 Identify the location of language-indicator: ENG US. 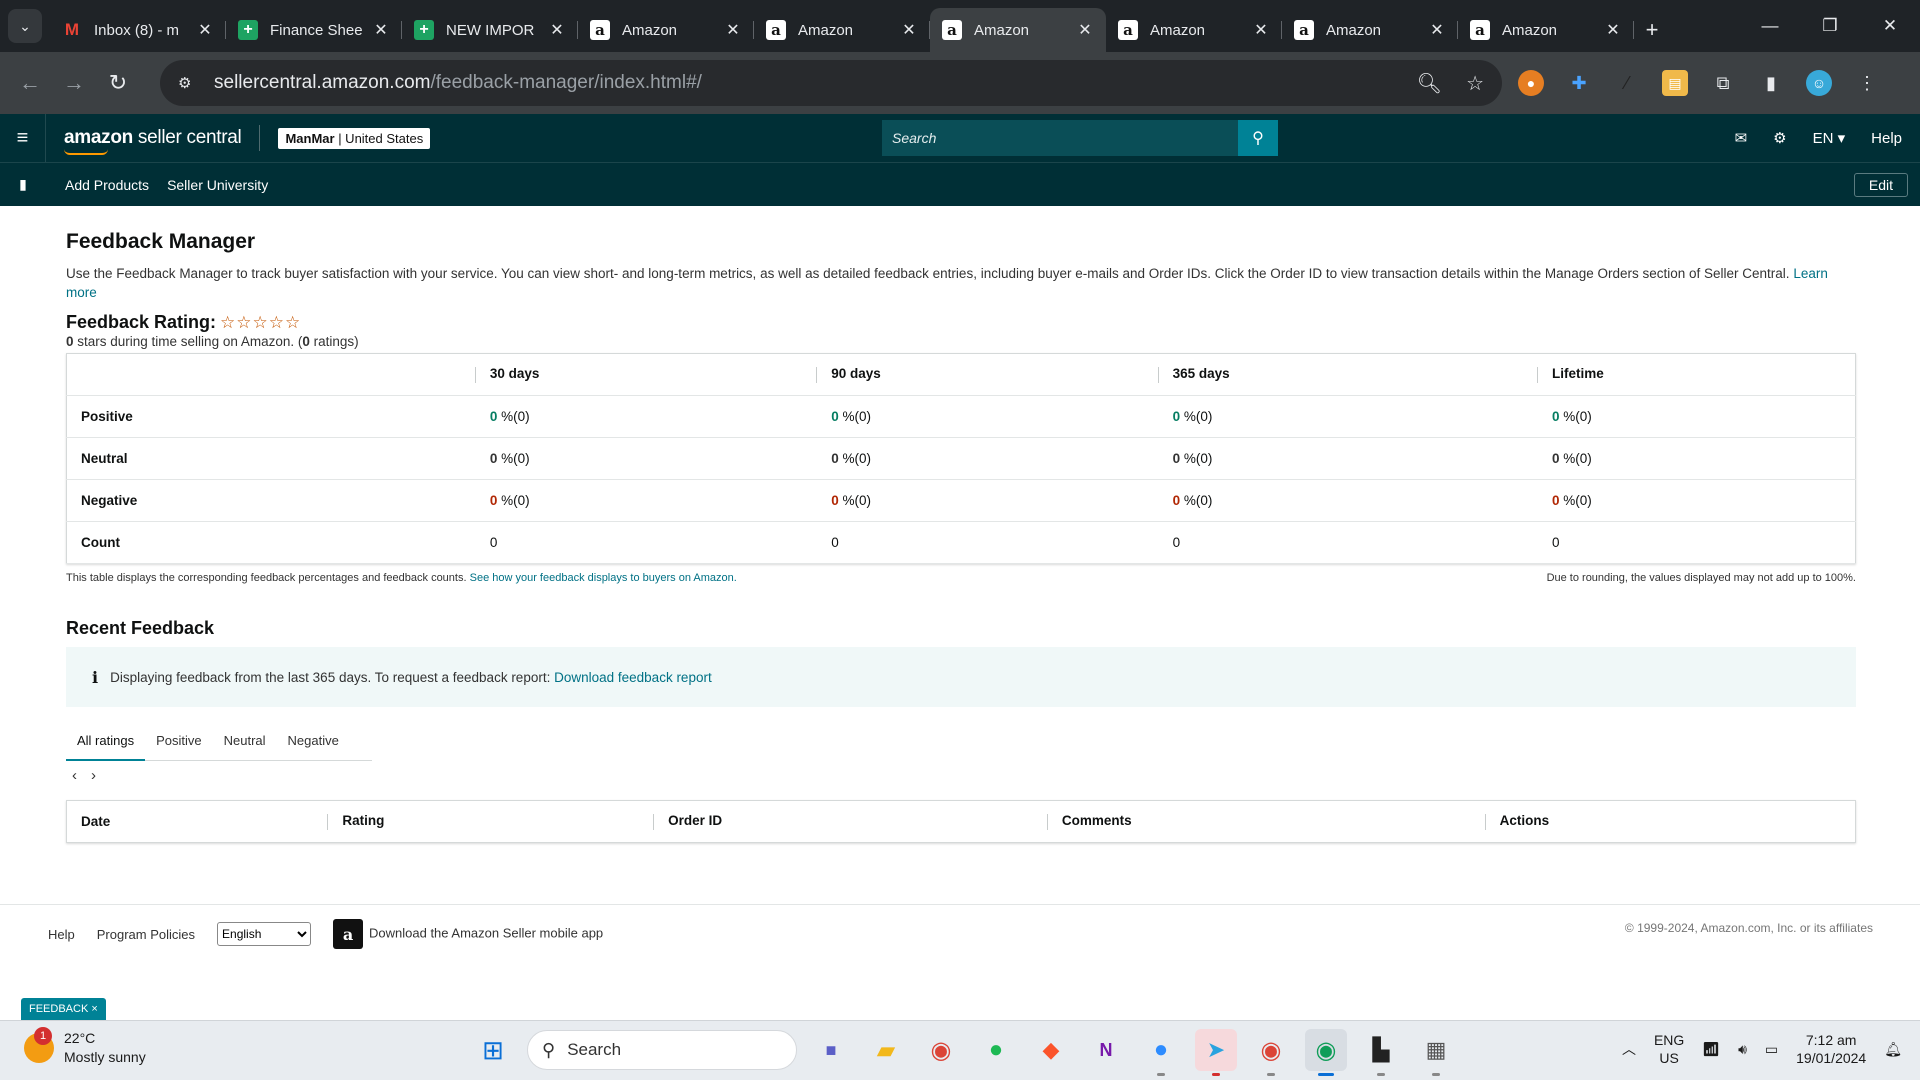
(1669, 1049).